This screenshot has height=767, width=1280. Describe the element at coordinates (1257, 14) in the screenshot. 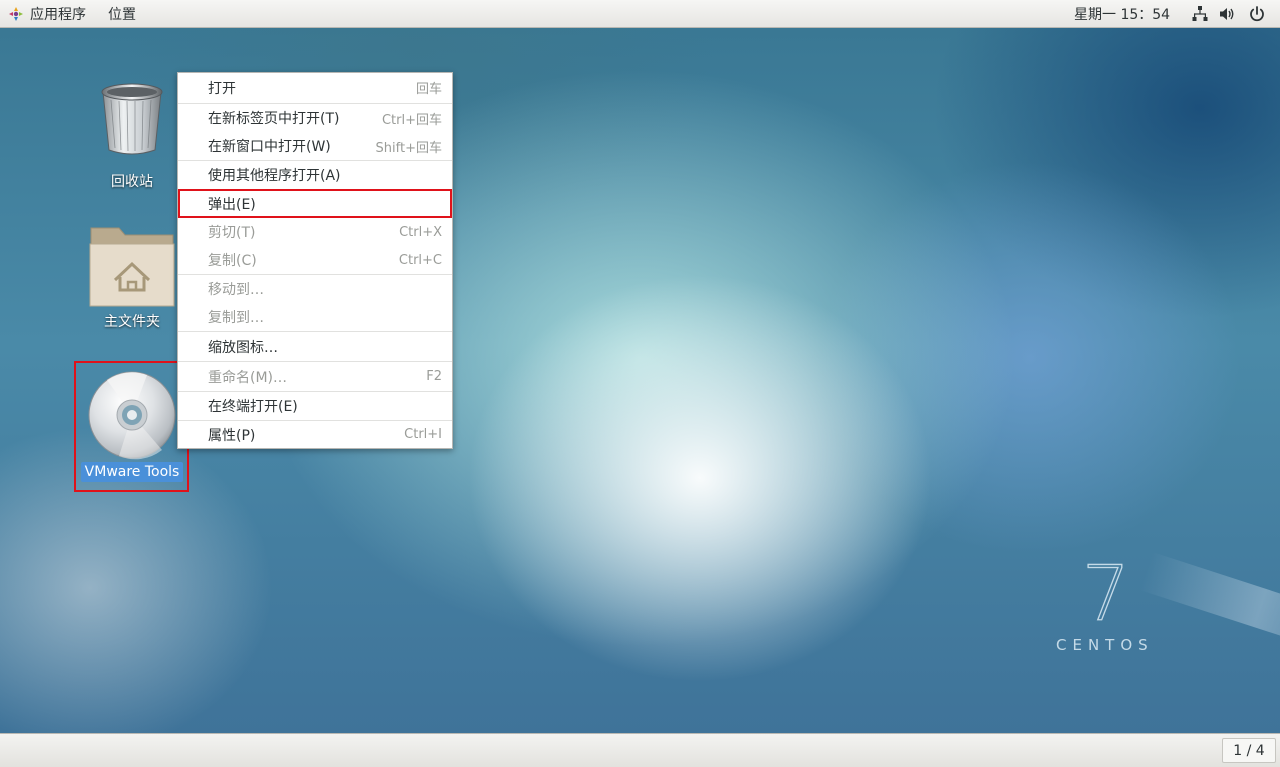

I see `power-icon` at that location.